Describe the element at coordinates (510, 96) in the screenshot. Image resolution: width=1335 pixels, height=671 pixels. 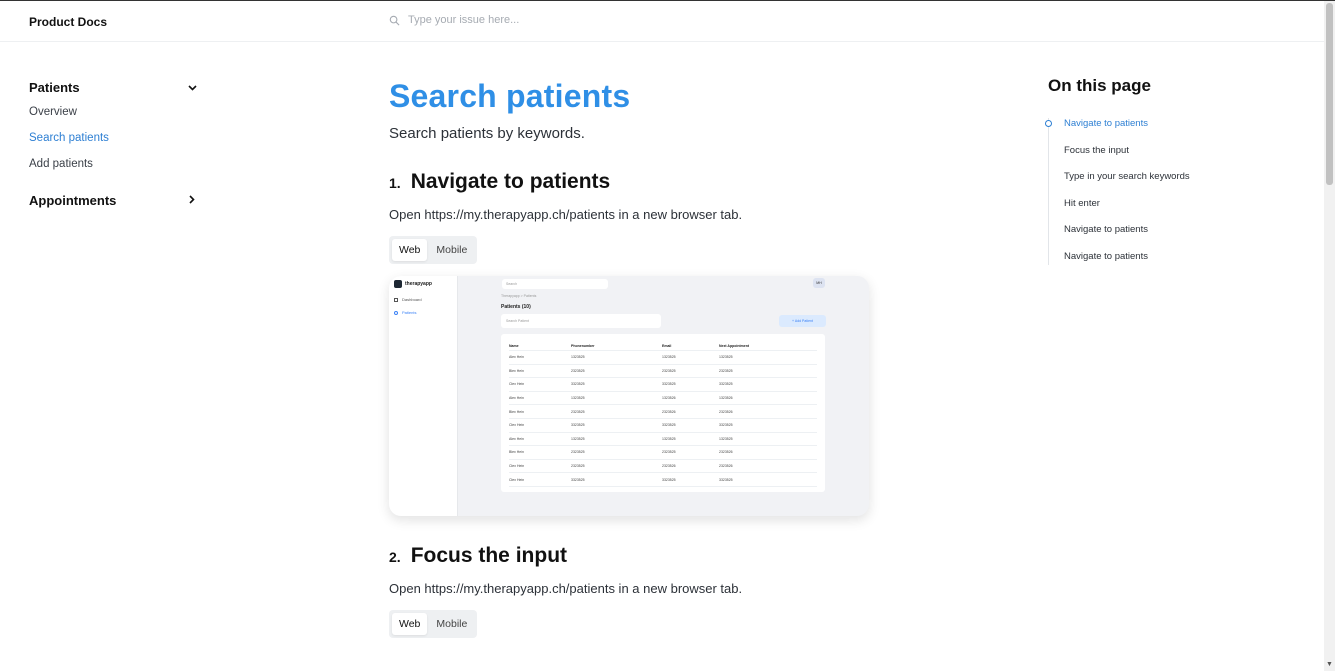
I see `page-title: Search patients` at that location.